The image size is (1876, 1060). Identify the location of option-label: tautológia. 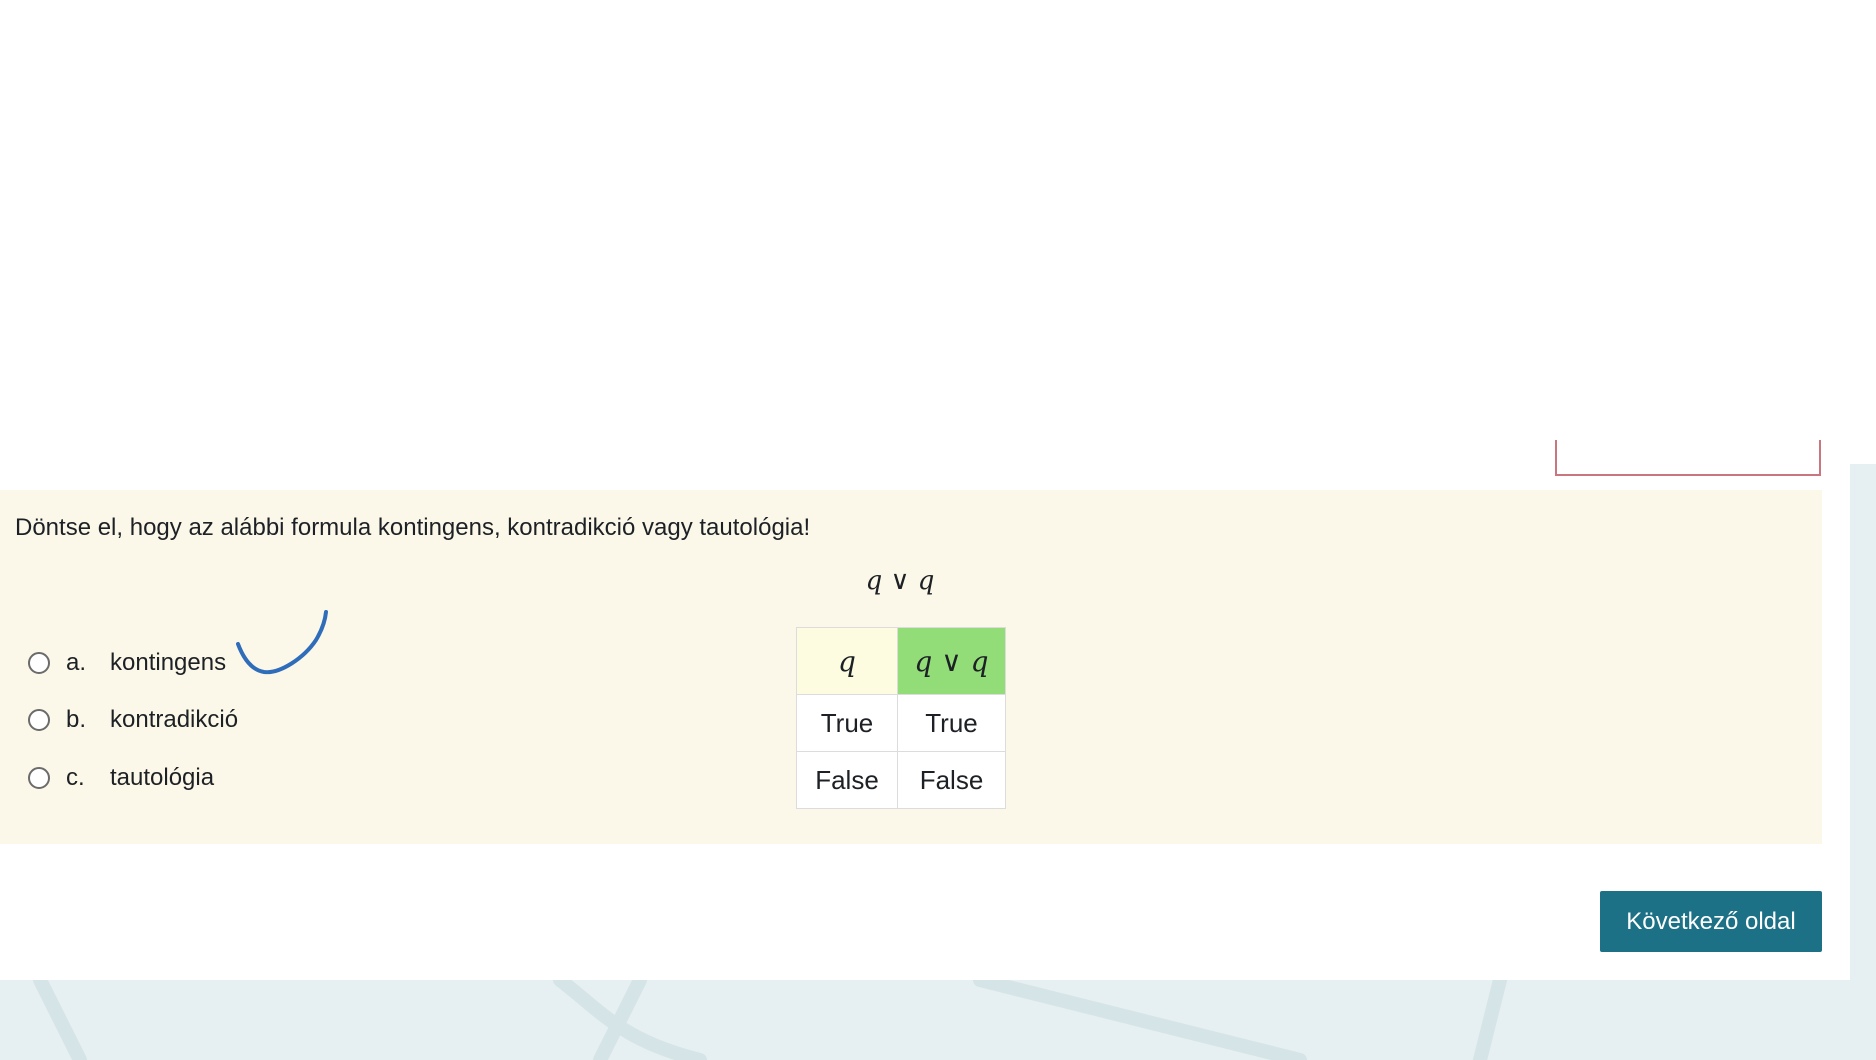
(162, 778).